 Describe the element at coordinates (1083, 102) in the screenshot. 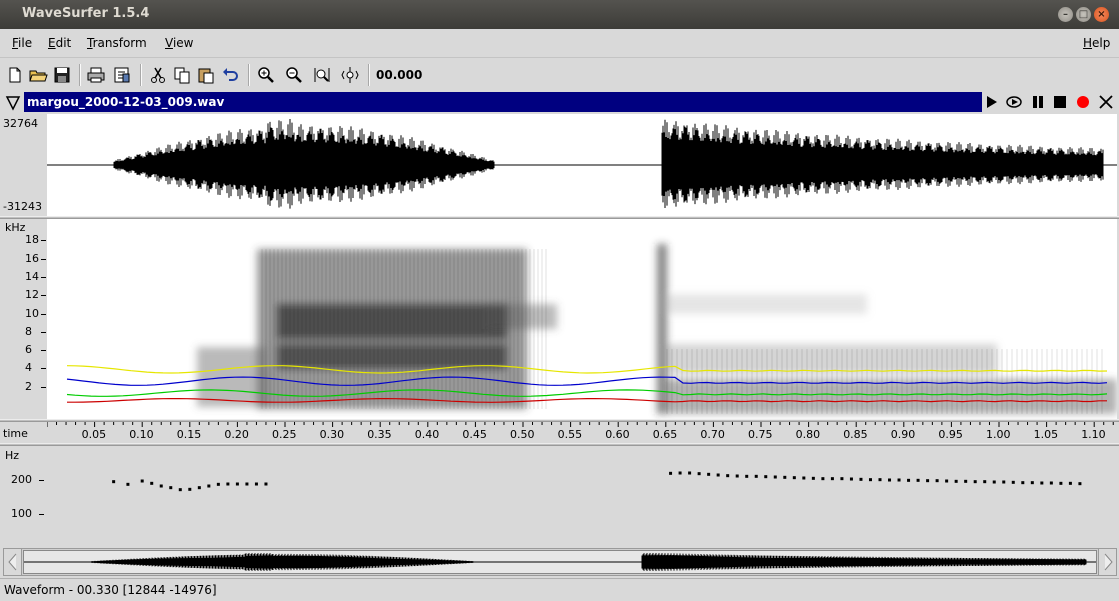

I see `record-icon` at that location.